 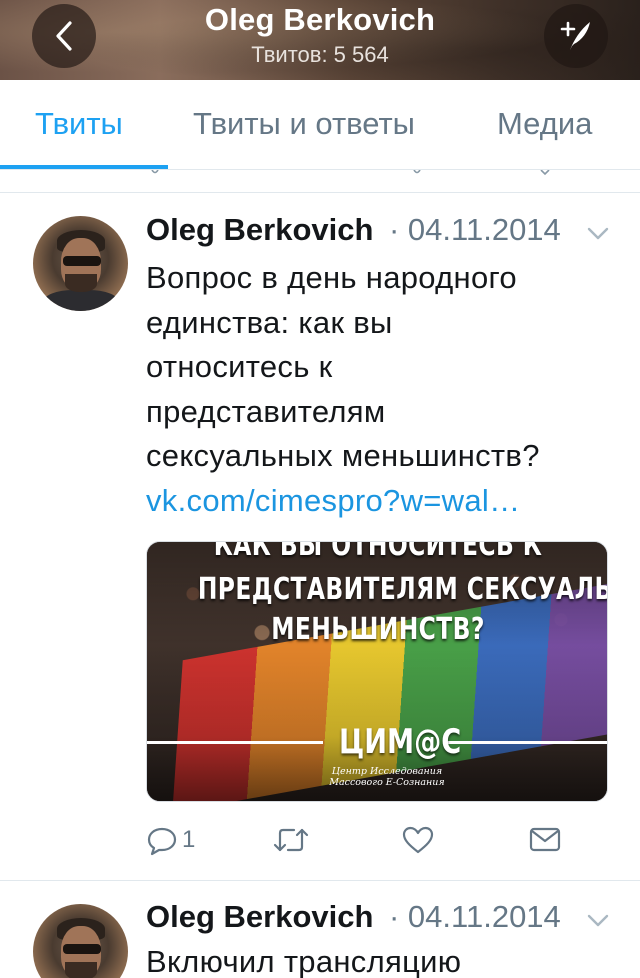 I want to click on tweet-count: Твитов: 5 564, so click(x=320, y=54).